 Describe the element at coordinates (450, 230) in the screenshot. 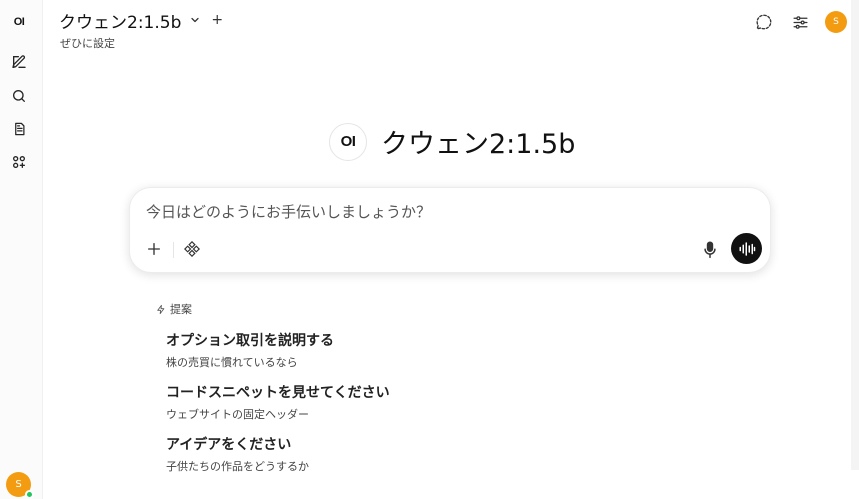

I see `message-composer` at that location.